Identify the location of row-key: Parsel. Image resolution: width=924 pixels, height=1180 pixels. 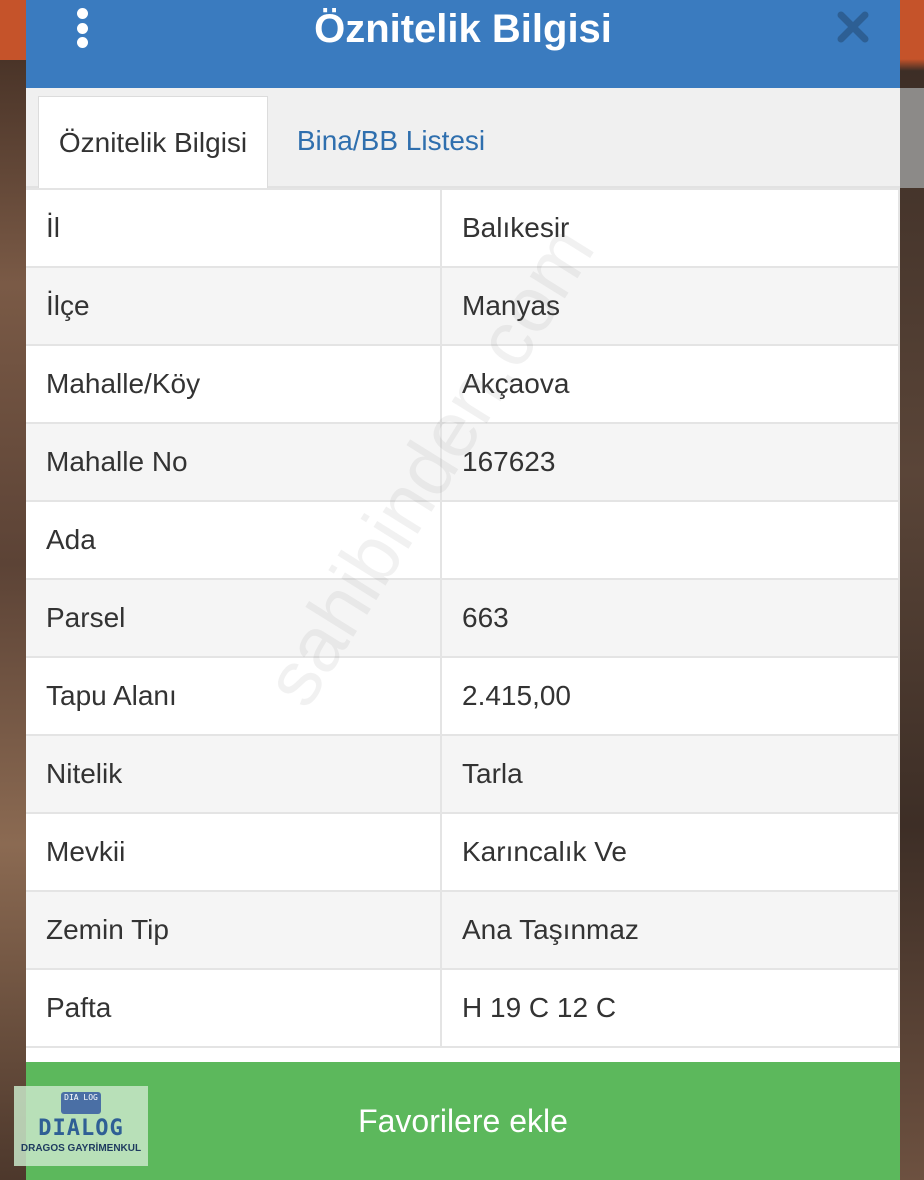
(234, 618).